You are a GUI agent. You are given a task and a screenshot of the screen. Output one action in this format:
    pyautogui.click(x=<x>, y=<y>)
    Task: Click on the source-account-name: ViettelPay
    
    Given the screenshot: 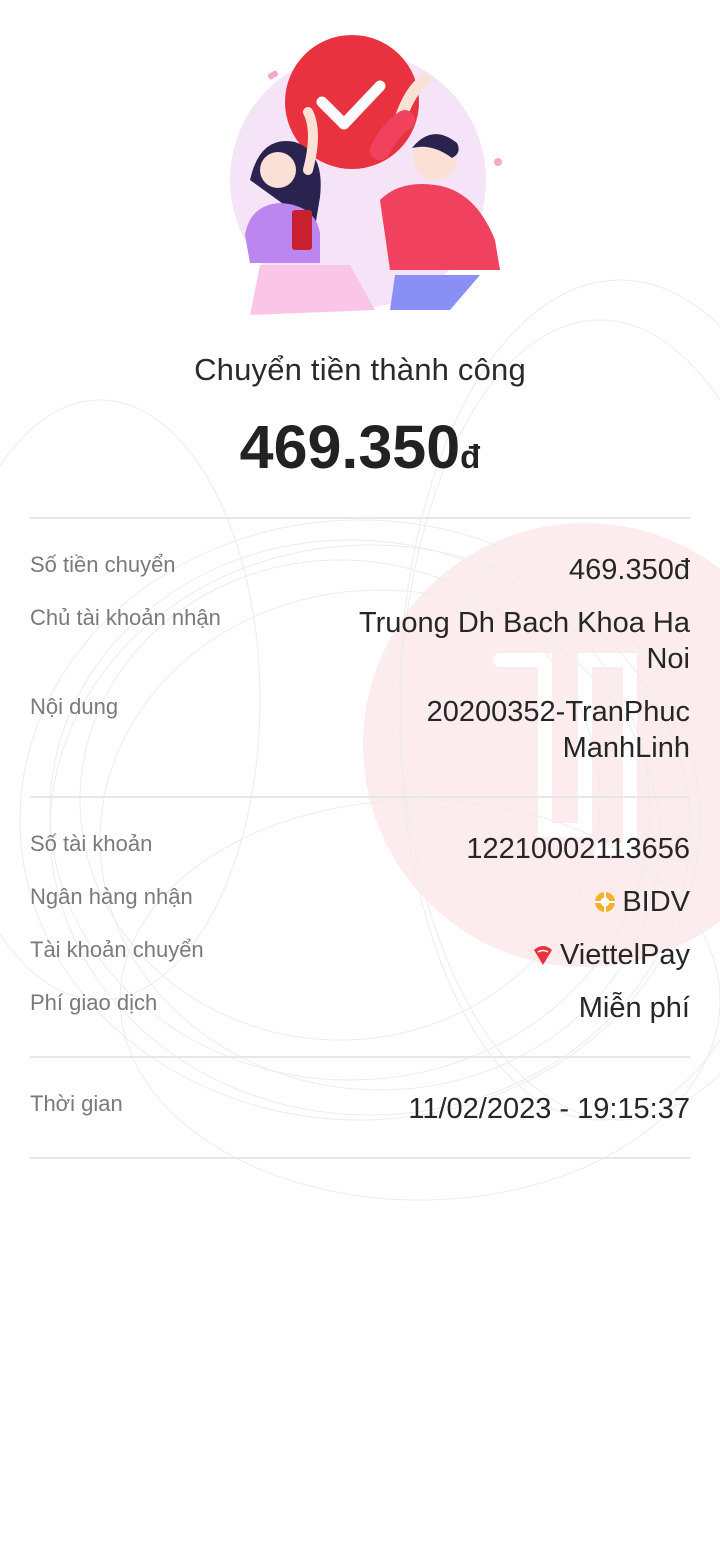 What is the action you would take?
    pyautogui.click(x=624, y=955)
    